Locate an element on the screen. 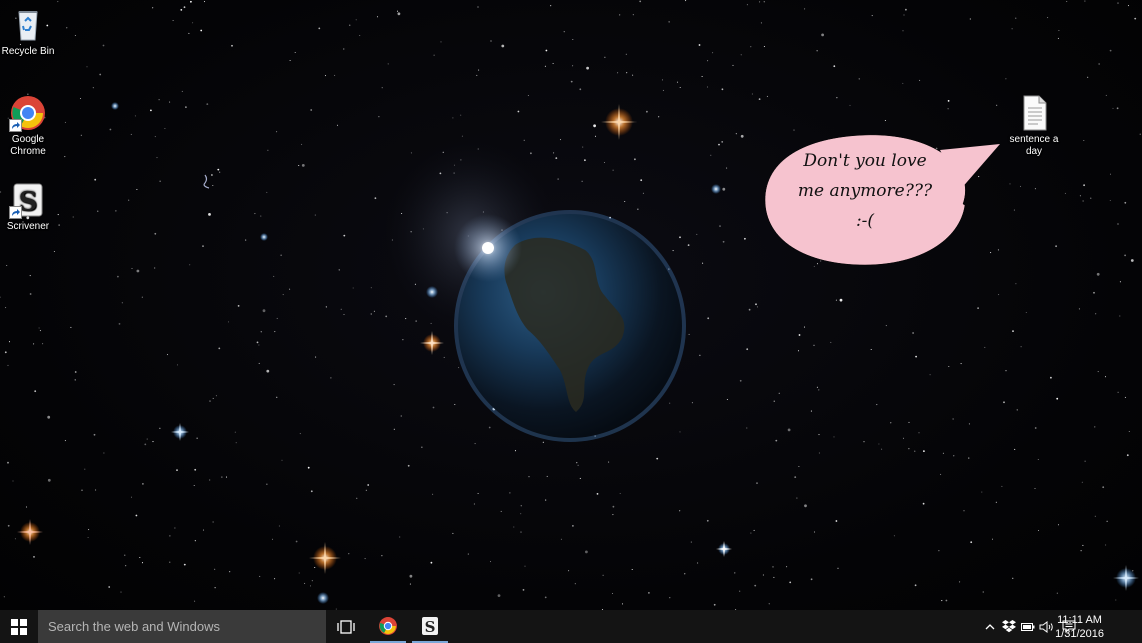 This screenshot has height=643, width=1142. taskbar-app-chrome is located at coordinates (388, 626).